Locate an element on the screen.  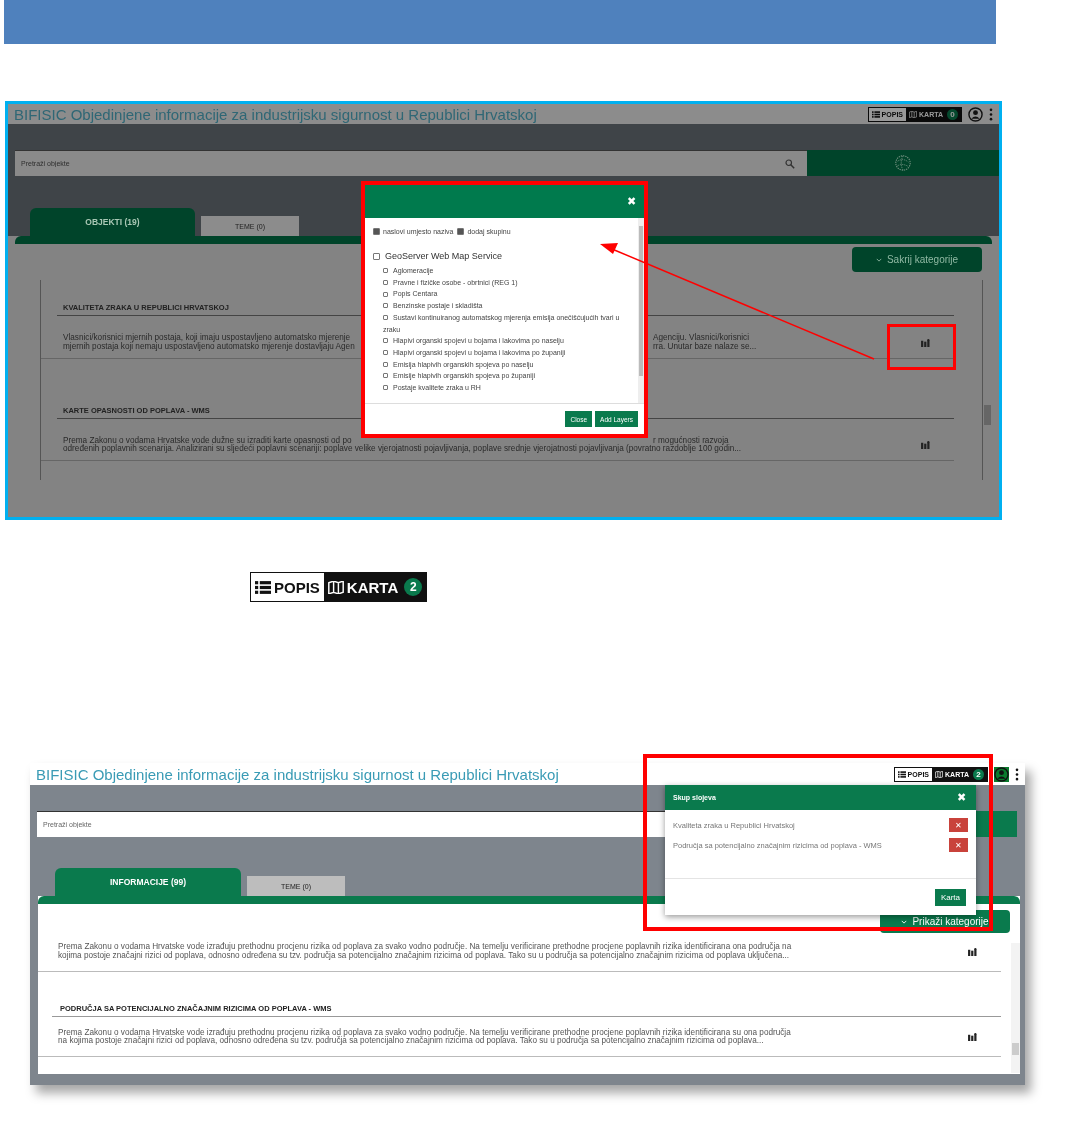
categories-toggle-button: Sakrij kategorije is located at coordinates (917, 259).